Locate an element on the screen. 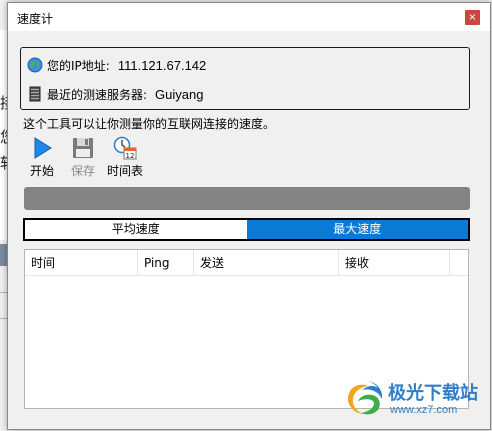 The height and width of the screenshot is (431, 492). schedule-button: 12 时间表 is located at coordinates (125, 157).